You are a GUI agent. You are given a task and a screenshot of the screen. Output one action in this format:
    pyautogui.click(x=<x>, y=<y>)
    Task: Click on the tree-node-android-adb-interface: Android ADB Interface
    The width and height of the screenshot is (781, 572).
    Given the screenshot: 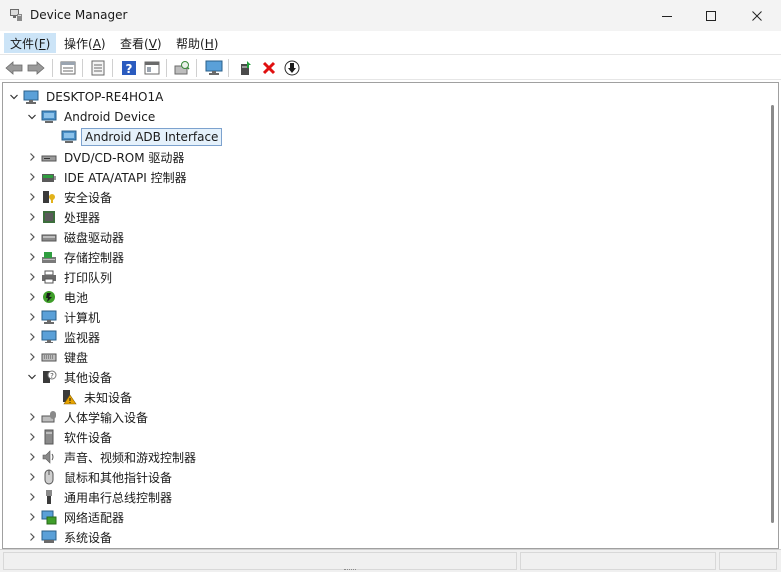 What is the action you would take?
    pyautogui.click(x=142, y=137)
    